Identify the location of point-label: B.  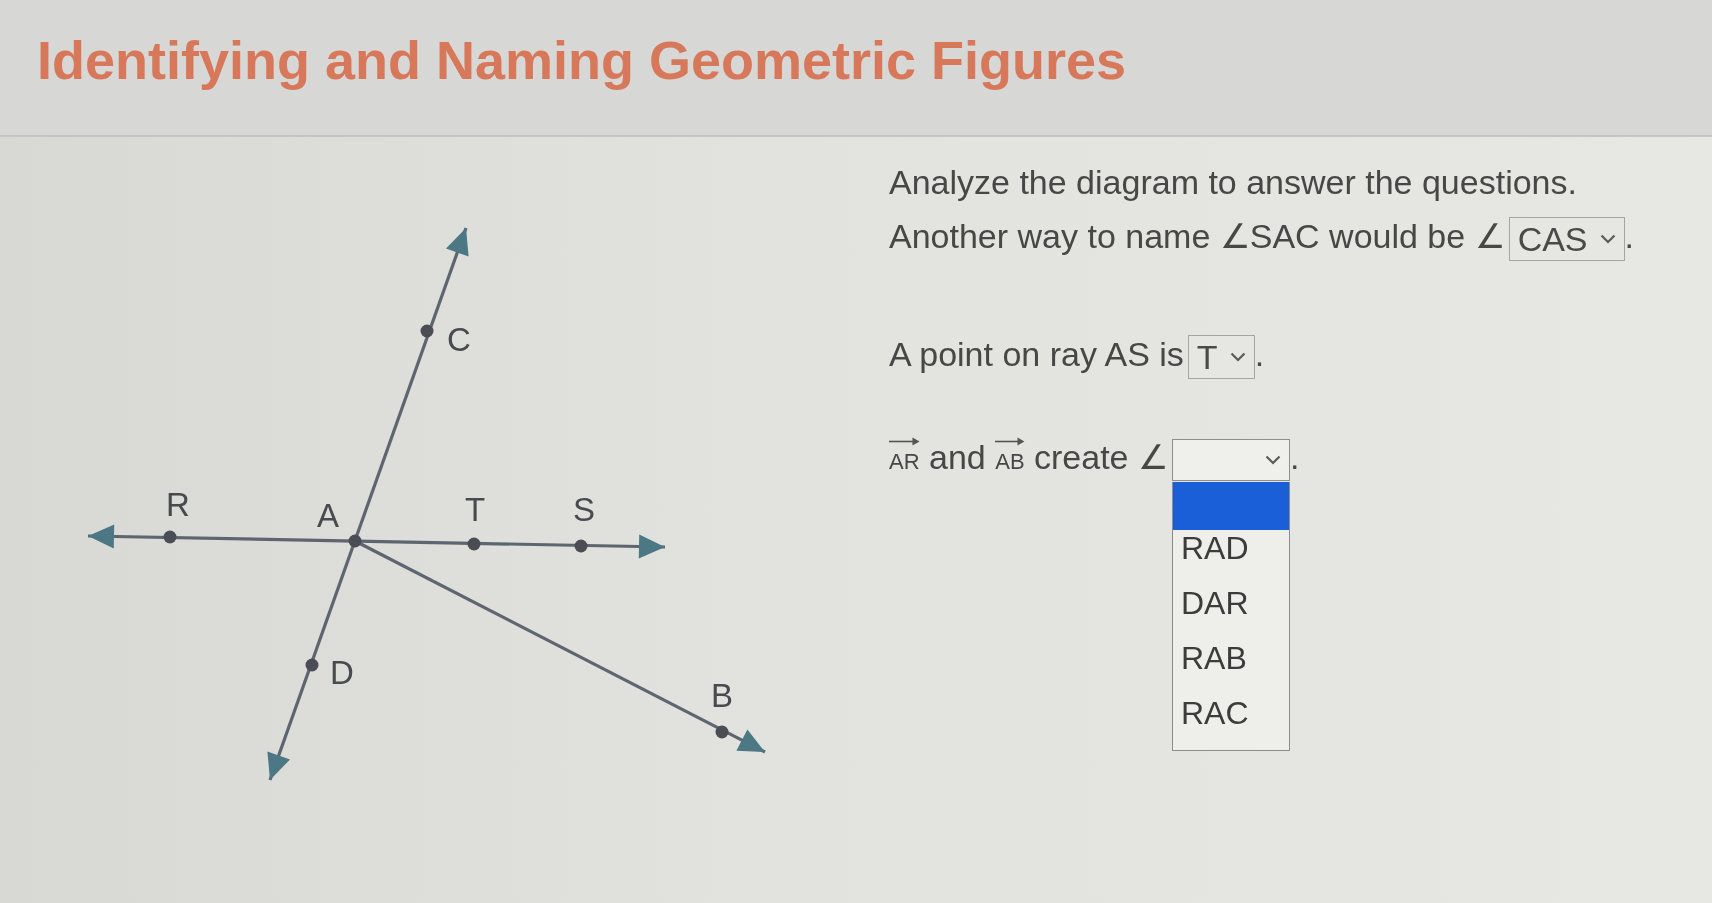
(722, 695).